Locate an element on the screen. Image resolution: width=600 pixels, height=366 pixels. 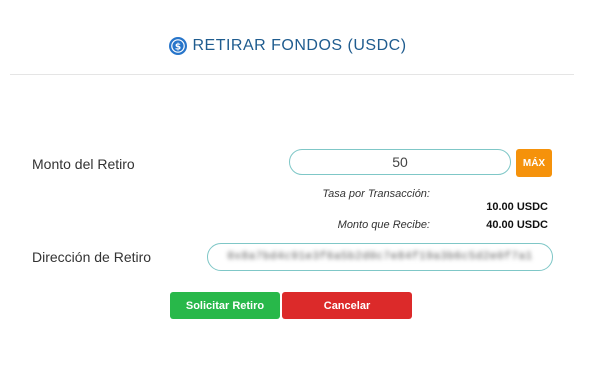
receive-value: 40.00 USDC is located at coordinates (517, 225).